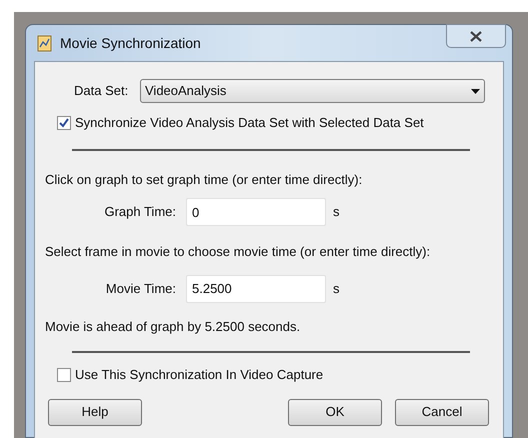 The image size is (528, 438). Describe the element at coordinates (249, 123) in the screenshot. I see `checkbox-label: Synchronize Video Analysis Data Set with Selected Data Set` at that location.